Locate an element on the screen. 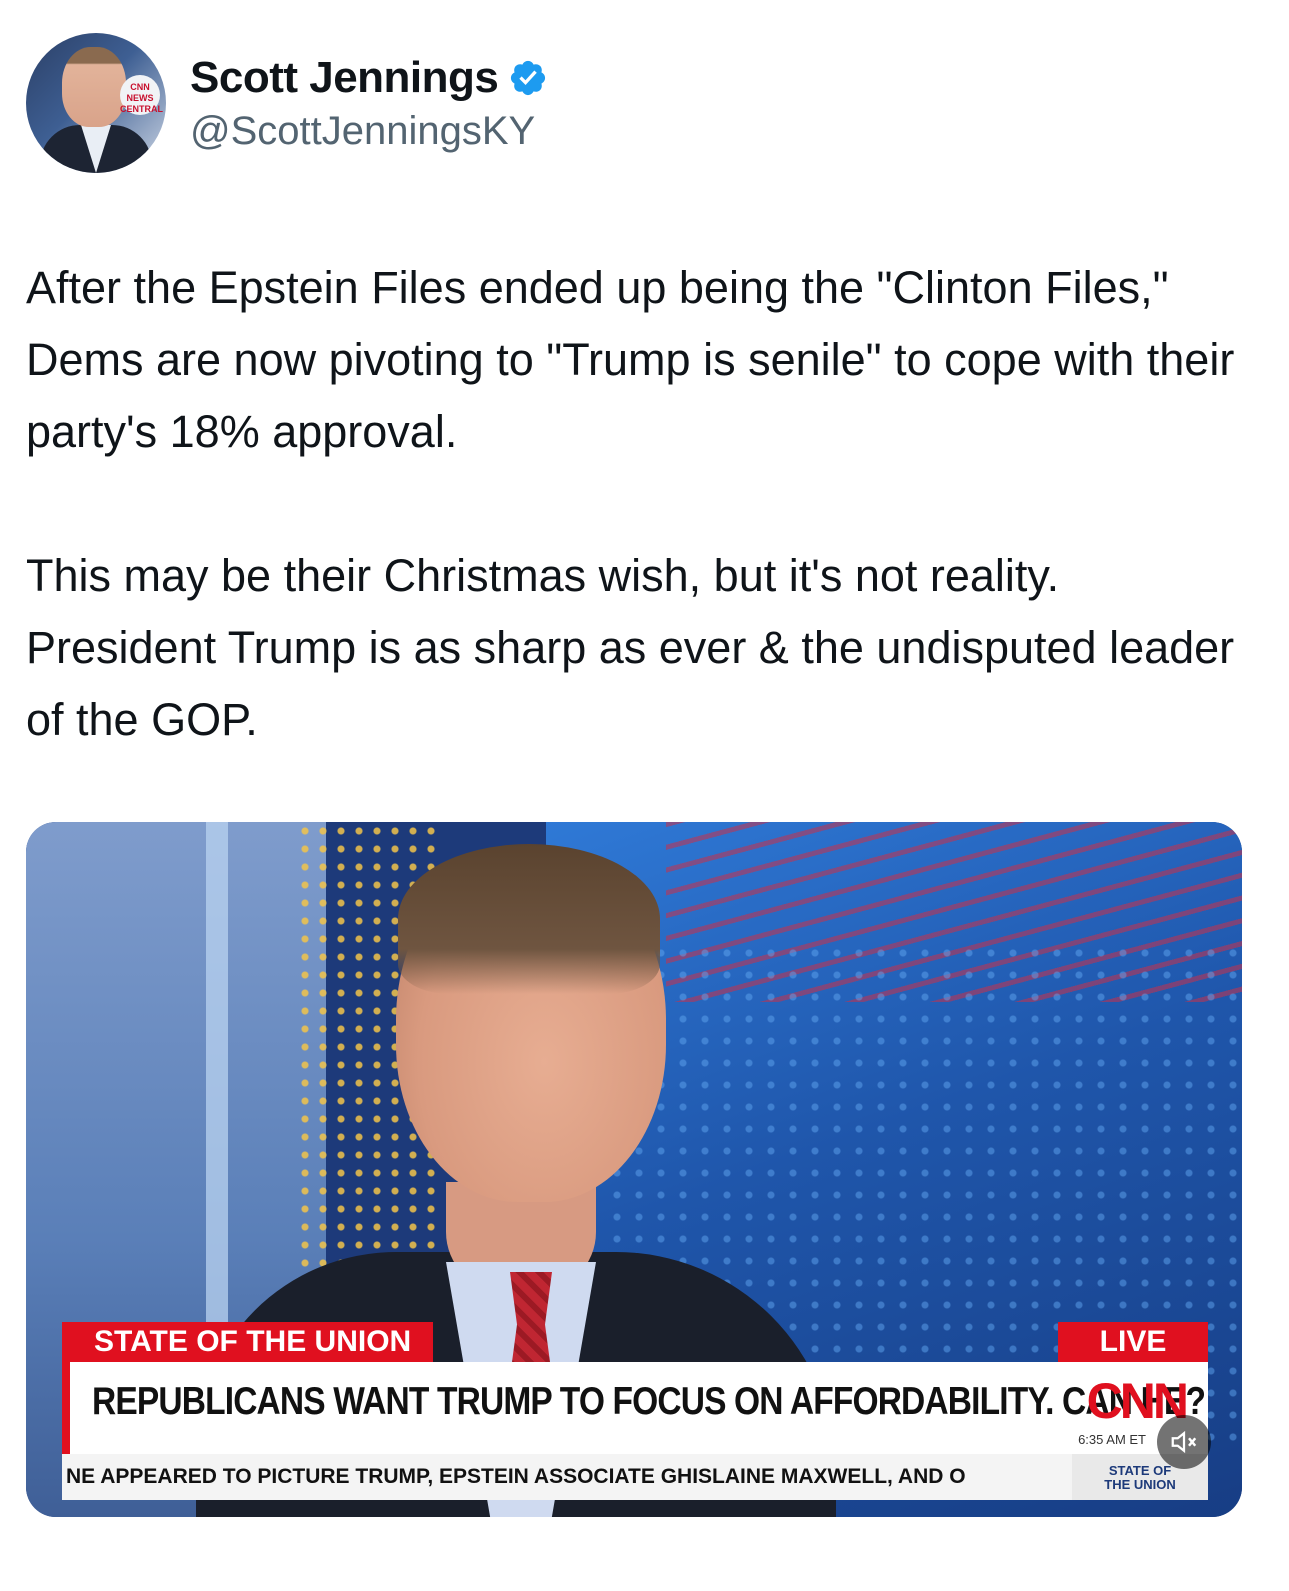 The height and width of the screenshot is (1591, 1289). avatar: CNN NEWS CENTRAL is located at coordinates (96, 103).